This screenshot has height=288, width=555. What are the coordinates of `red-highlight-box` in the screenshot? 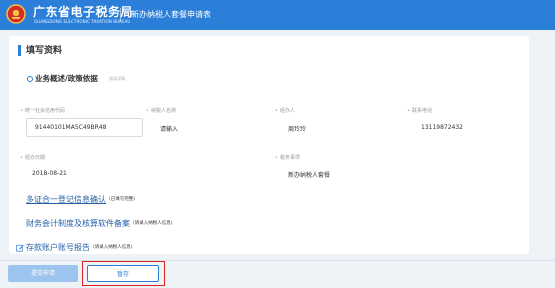 It's located at (123, 273).